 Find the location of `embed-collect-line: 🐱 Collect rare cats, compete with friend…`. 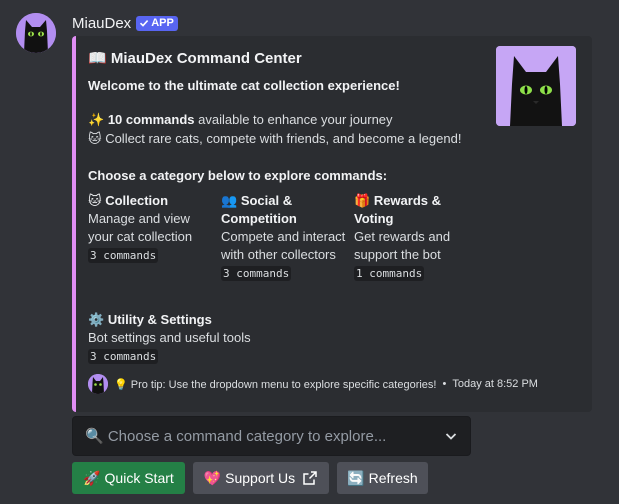

embed-collect-line: 🐱 Collect rare cats, compete with friend… is located at coordinates (274, 139).